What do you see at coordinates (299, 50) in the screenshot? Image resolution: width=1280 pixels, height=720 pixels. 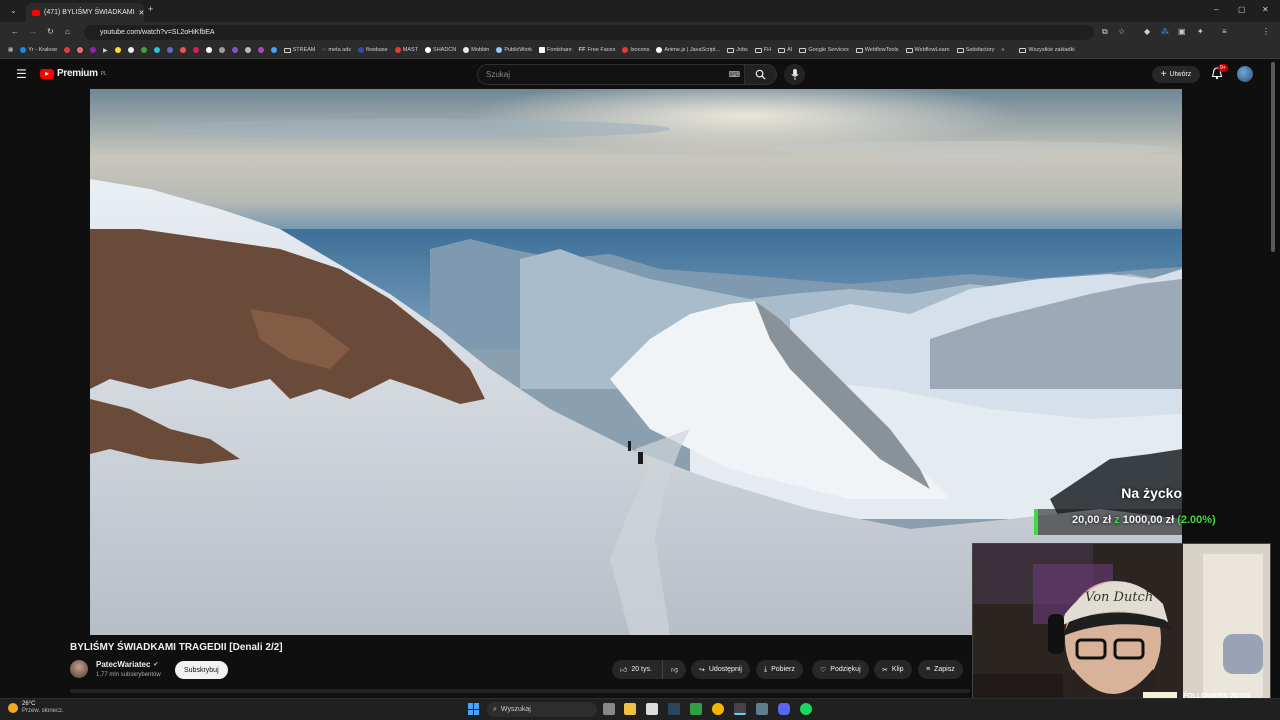 I see `bookmark-stream: STREAM` at bounding box center [299, 50].